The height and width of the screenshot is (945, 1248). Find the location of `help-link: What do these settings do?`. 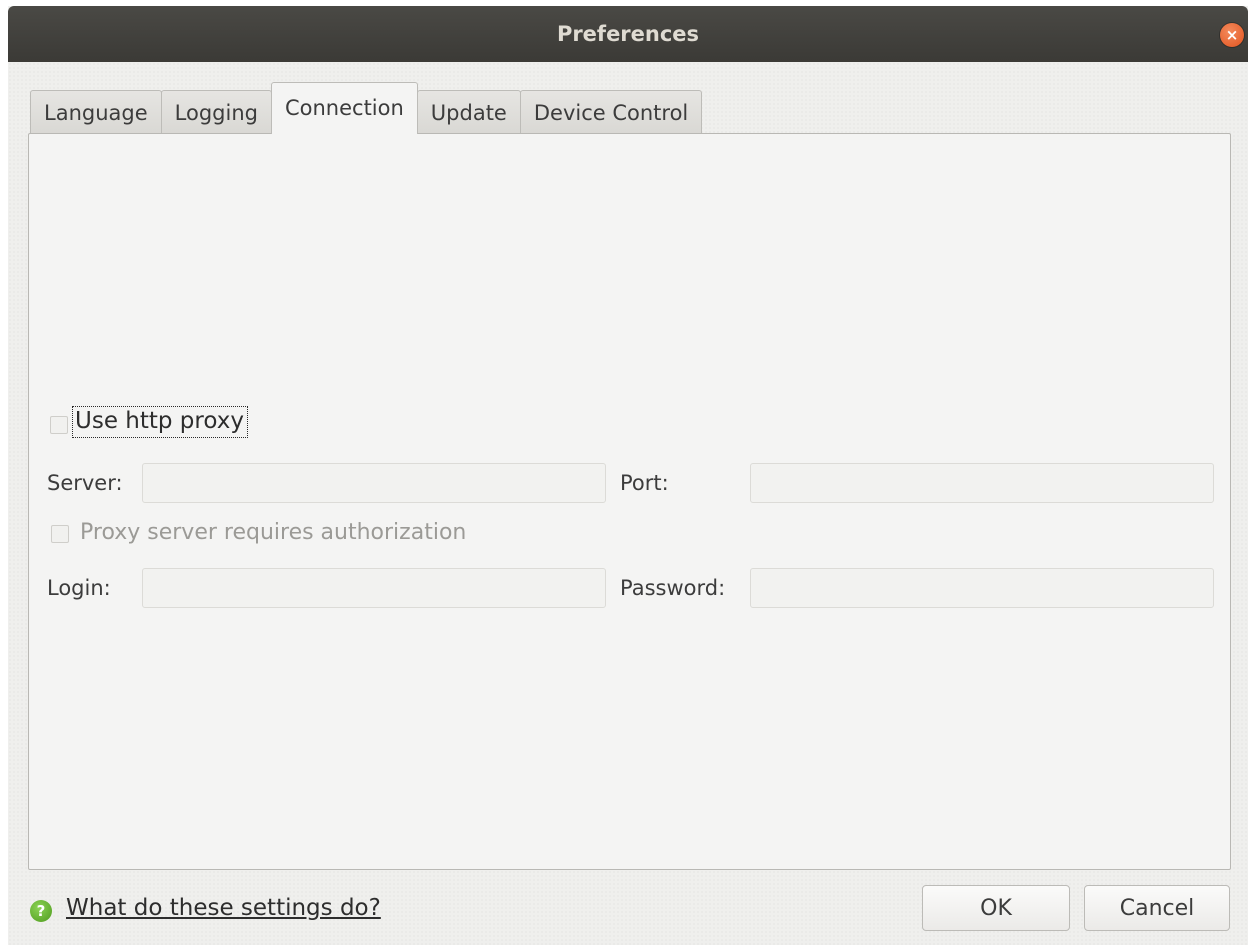

help-link: What do these settings do? is located at coordinates (223, 908).